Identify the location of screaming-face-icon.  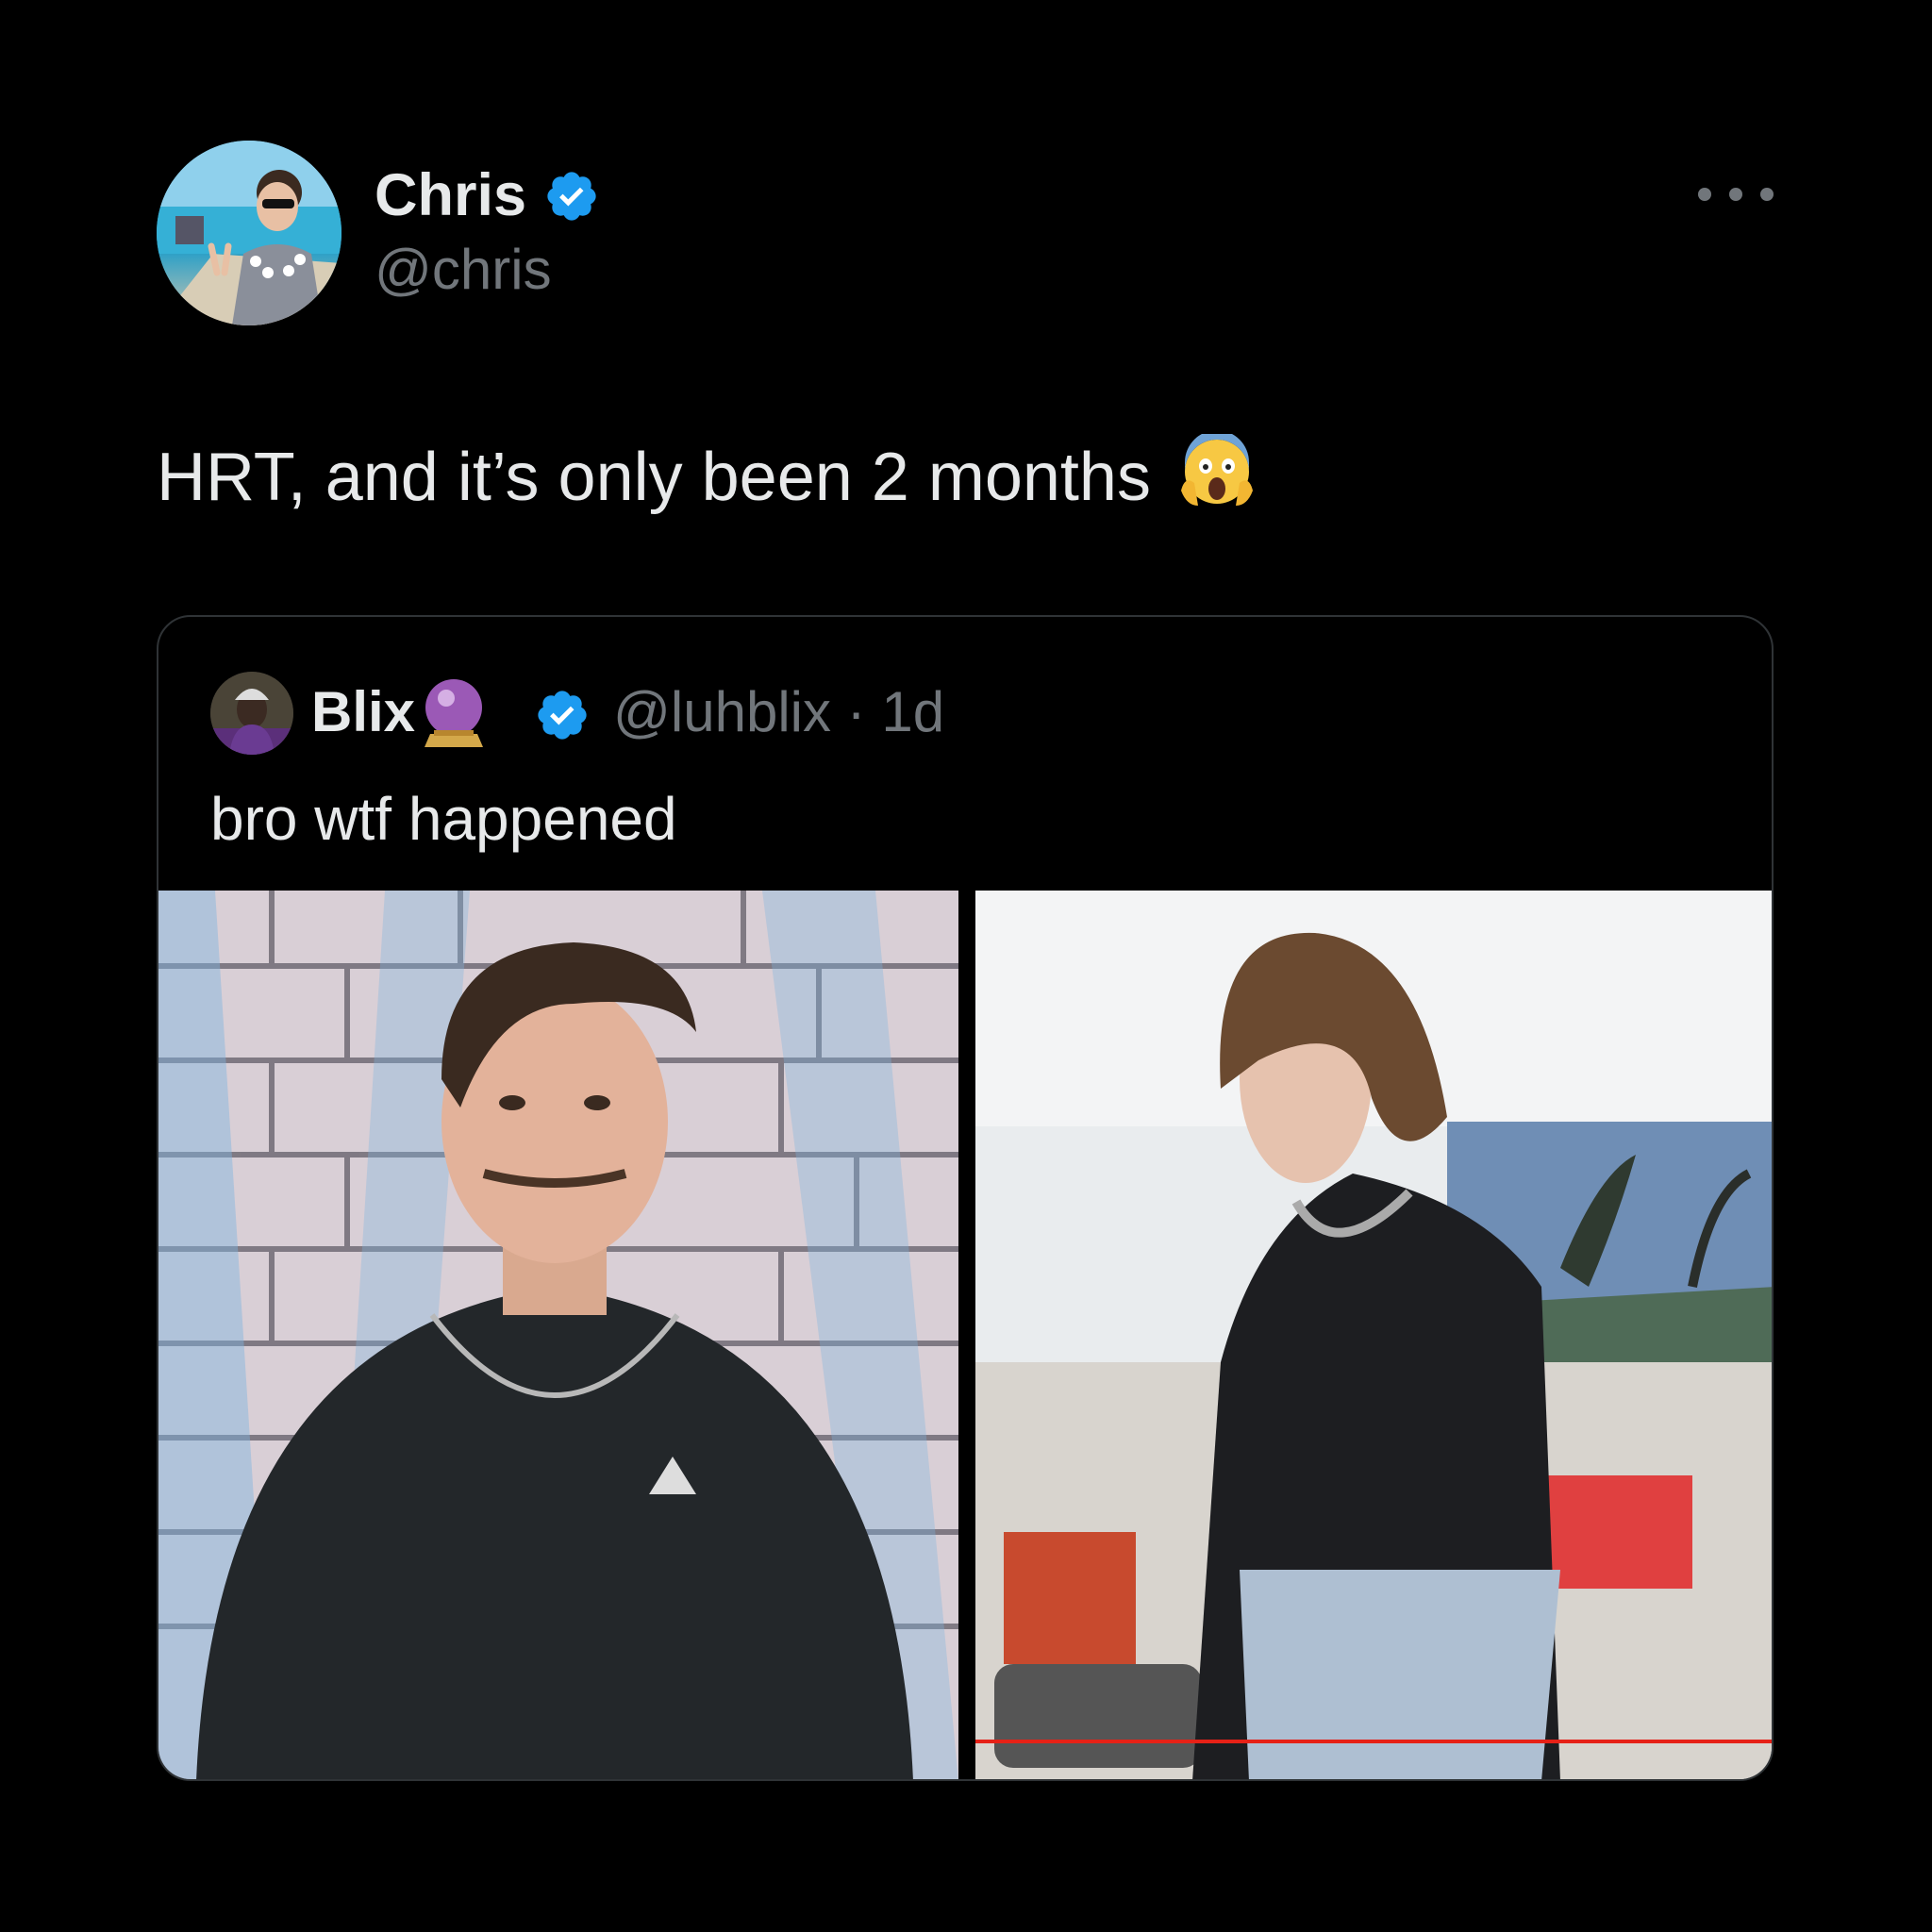
(1216, 470).